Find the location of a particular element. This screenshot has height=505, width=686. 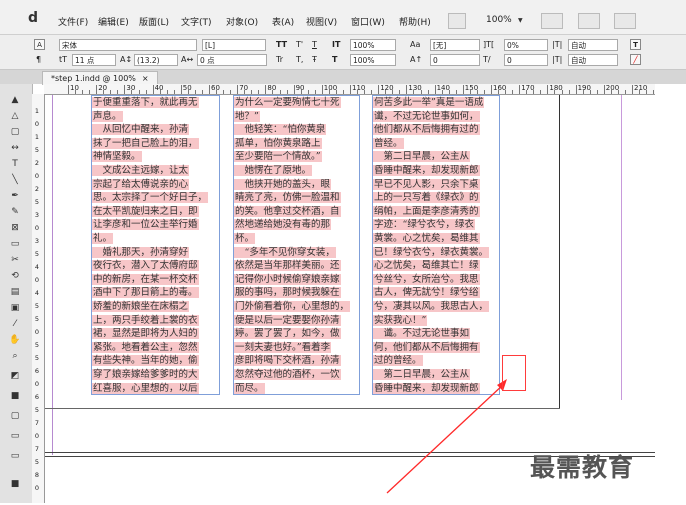

menu-object: 对象(O) is located at coordinates (242, 21).